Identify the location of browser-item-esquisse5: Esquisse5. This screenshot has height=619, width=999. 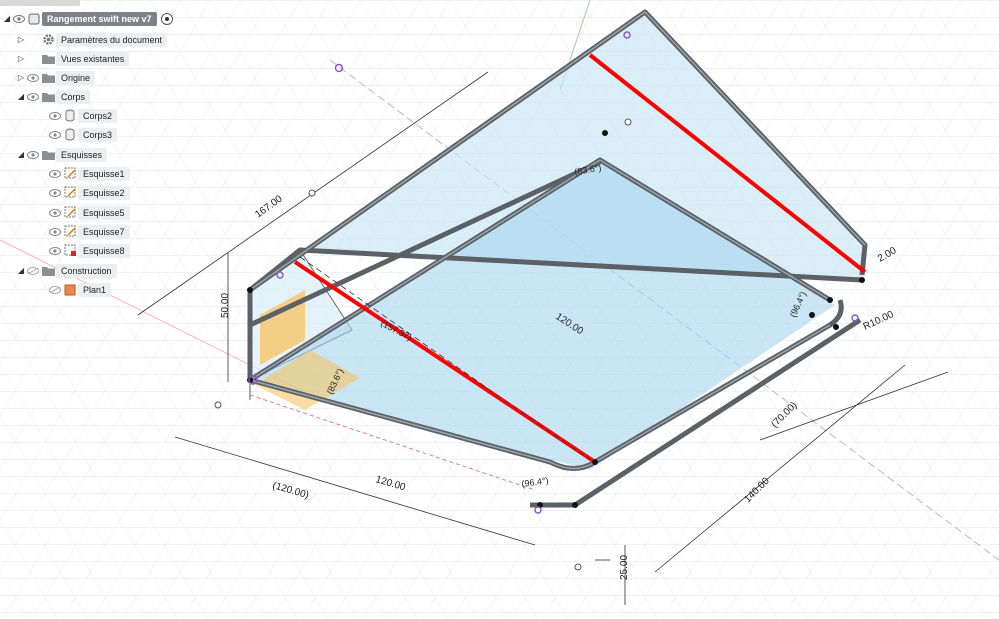
(89, 212).